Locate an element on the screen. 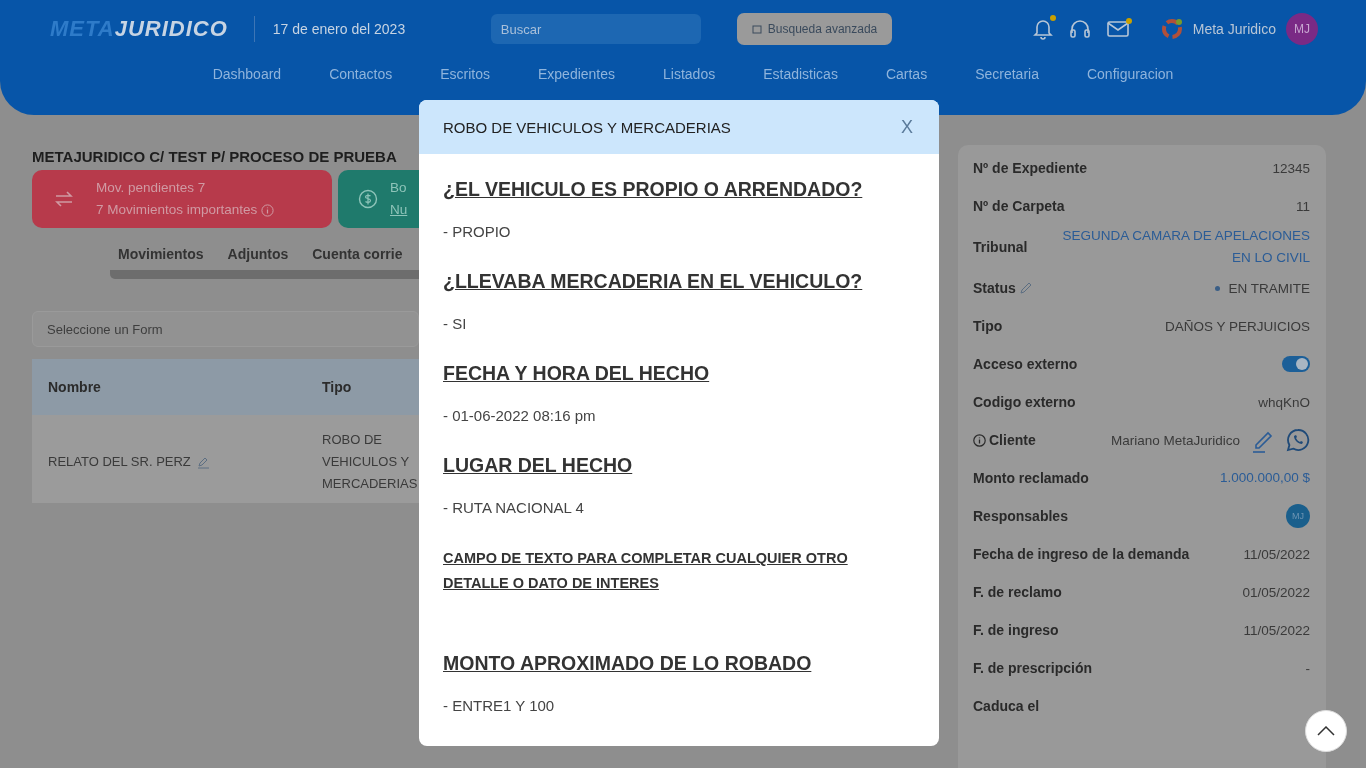 The image size is (1366, 768). pending-count: Mov. pendientes 7 is located at coordinates (151, 188).